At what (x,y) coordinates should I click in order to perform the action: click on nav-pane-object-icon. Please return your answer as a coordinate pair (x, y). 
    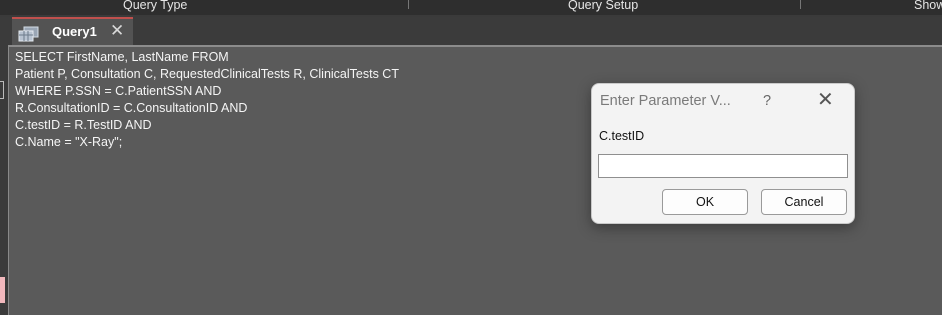
    Looking at the image, I should click on (2, 90).